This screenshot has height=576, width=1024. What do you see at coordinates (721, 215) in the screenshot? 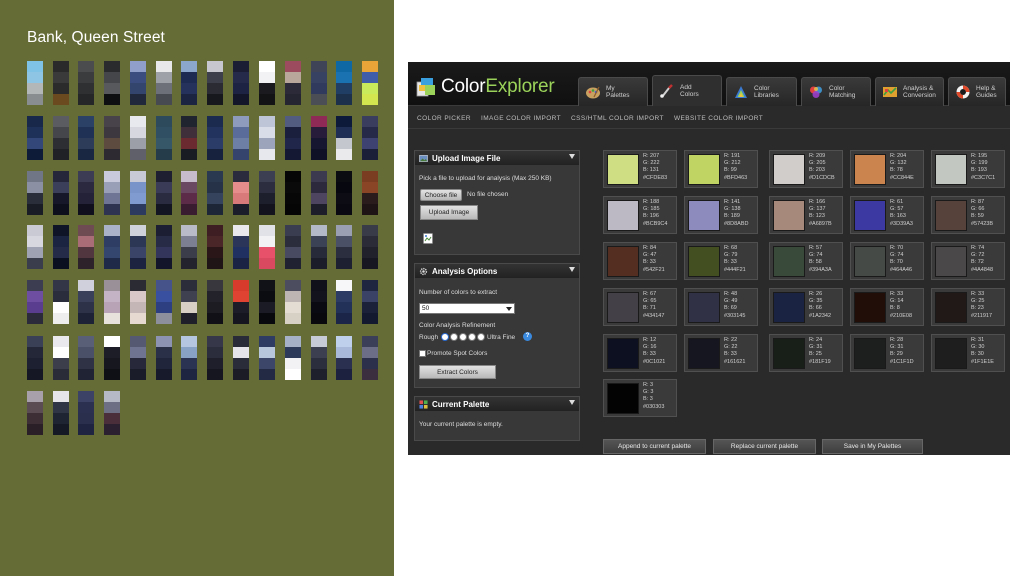
I see `color-card: R: 141 G: 138 B: 189 #8D8ABD` at bounding box center [721, 215].